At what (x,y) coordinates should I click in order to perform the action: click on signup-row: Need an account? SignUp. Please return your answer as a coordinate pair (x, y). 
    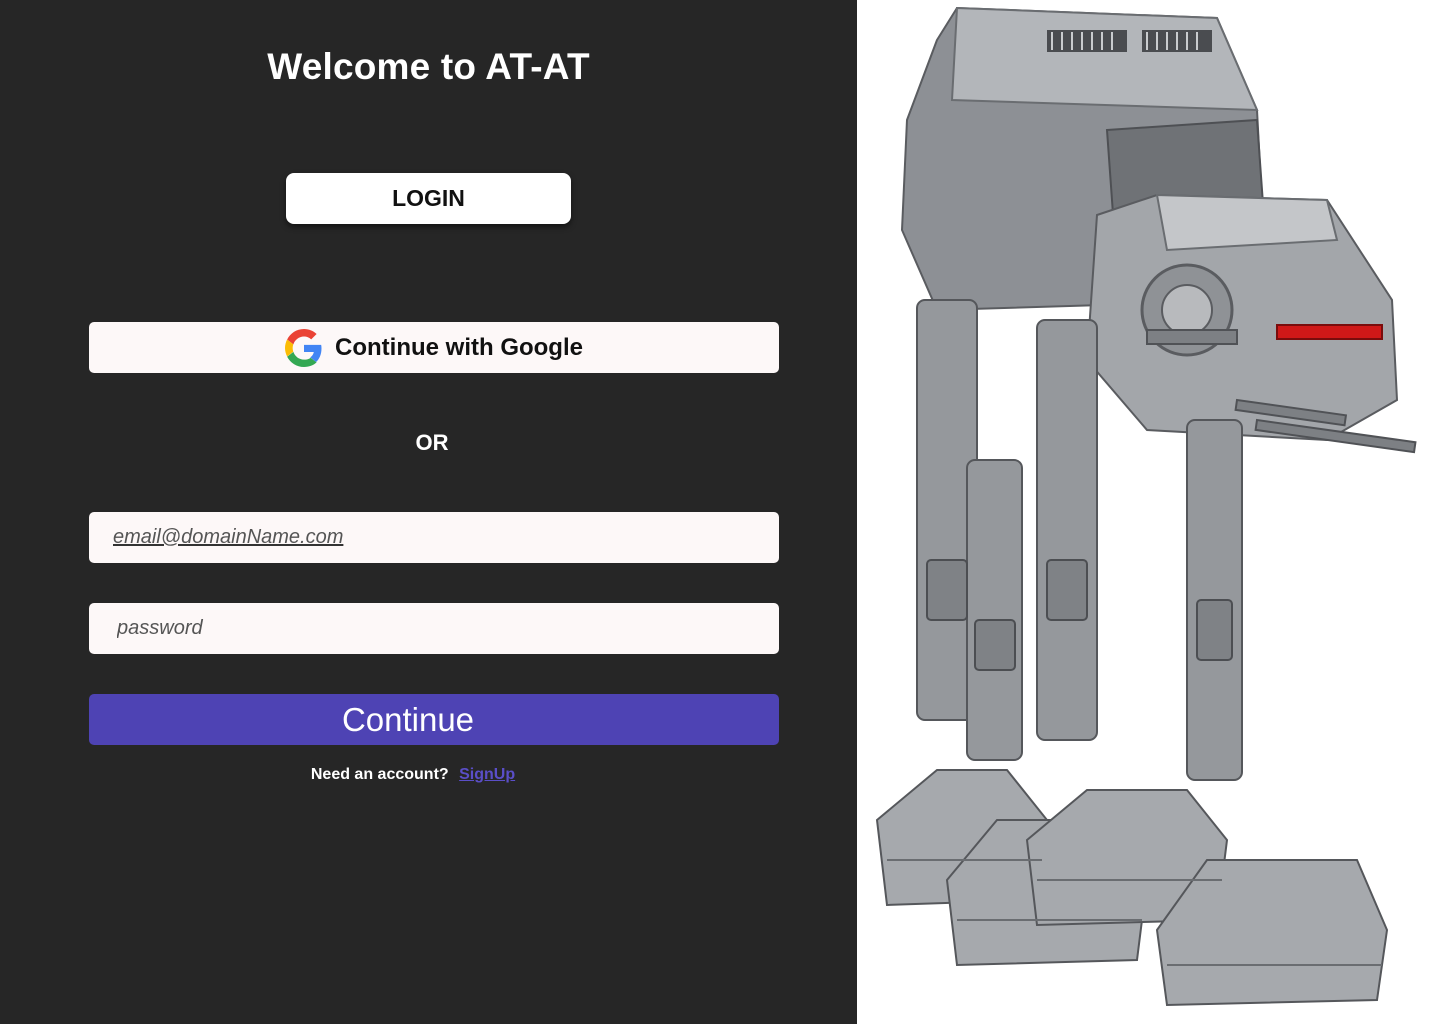
    Looking at the image, I should click on (413, 775).